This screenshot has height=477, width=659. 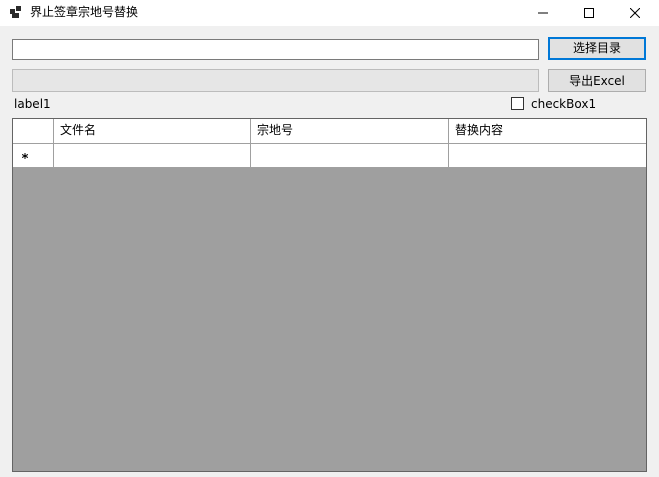 I want to click on status-label: label1, so click(x=32, y=104).